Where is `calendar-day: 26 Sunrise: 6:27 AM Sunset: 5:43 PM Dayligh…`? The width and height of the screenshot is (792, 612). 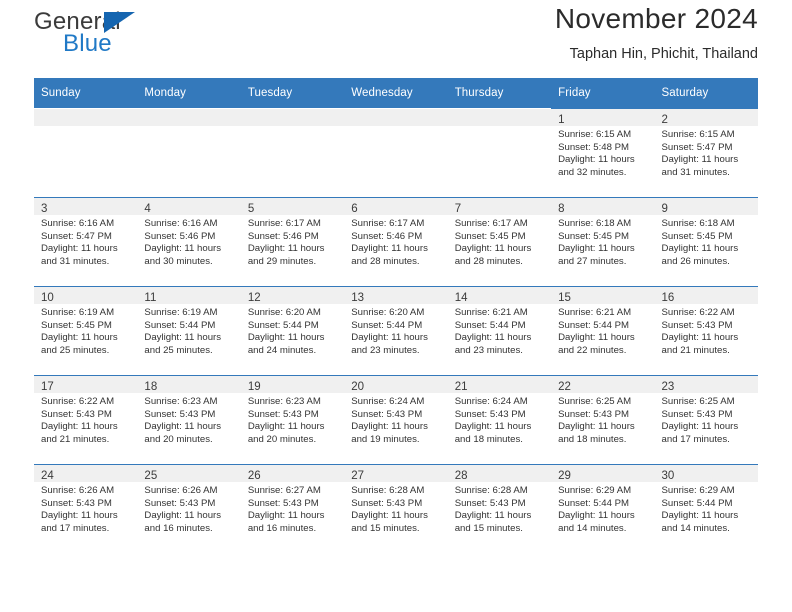
calendar-day: 26 Sunrise: 6:27 AM Sunset: 5:43 PM Dayligh… is located at coordinates (292, 508).